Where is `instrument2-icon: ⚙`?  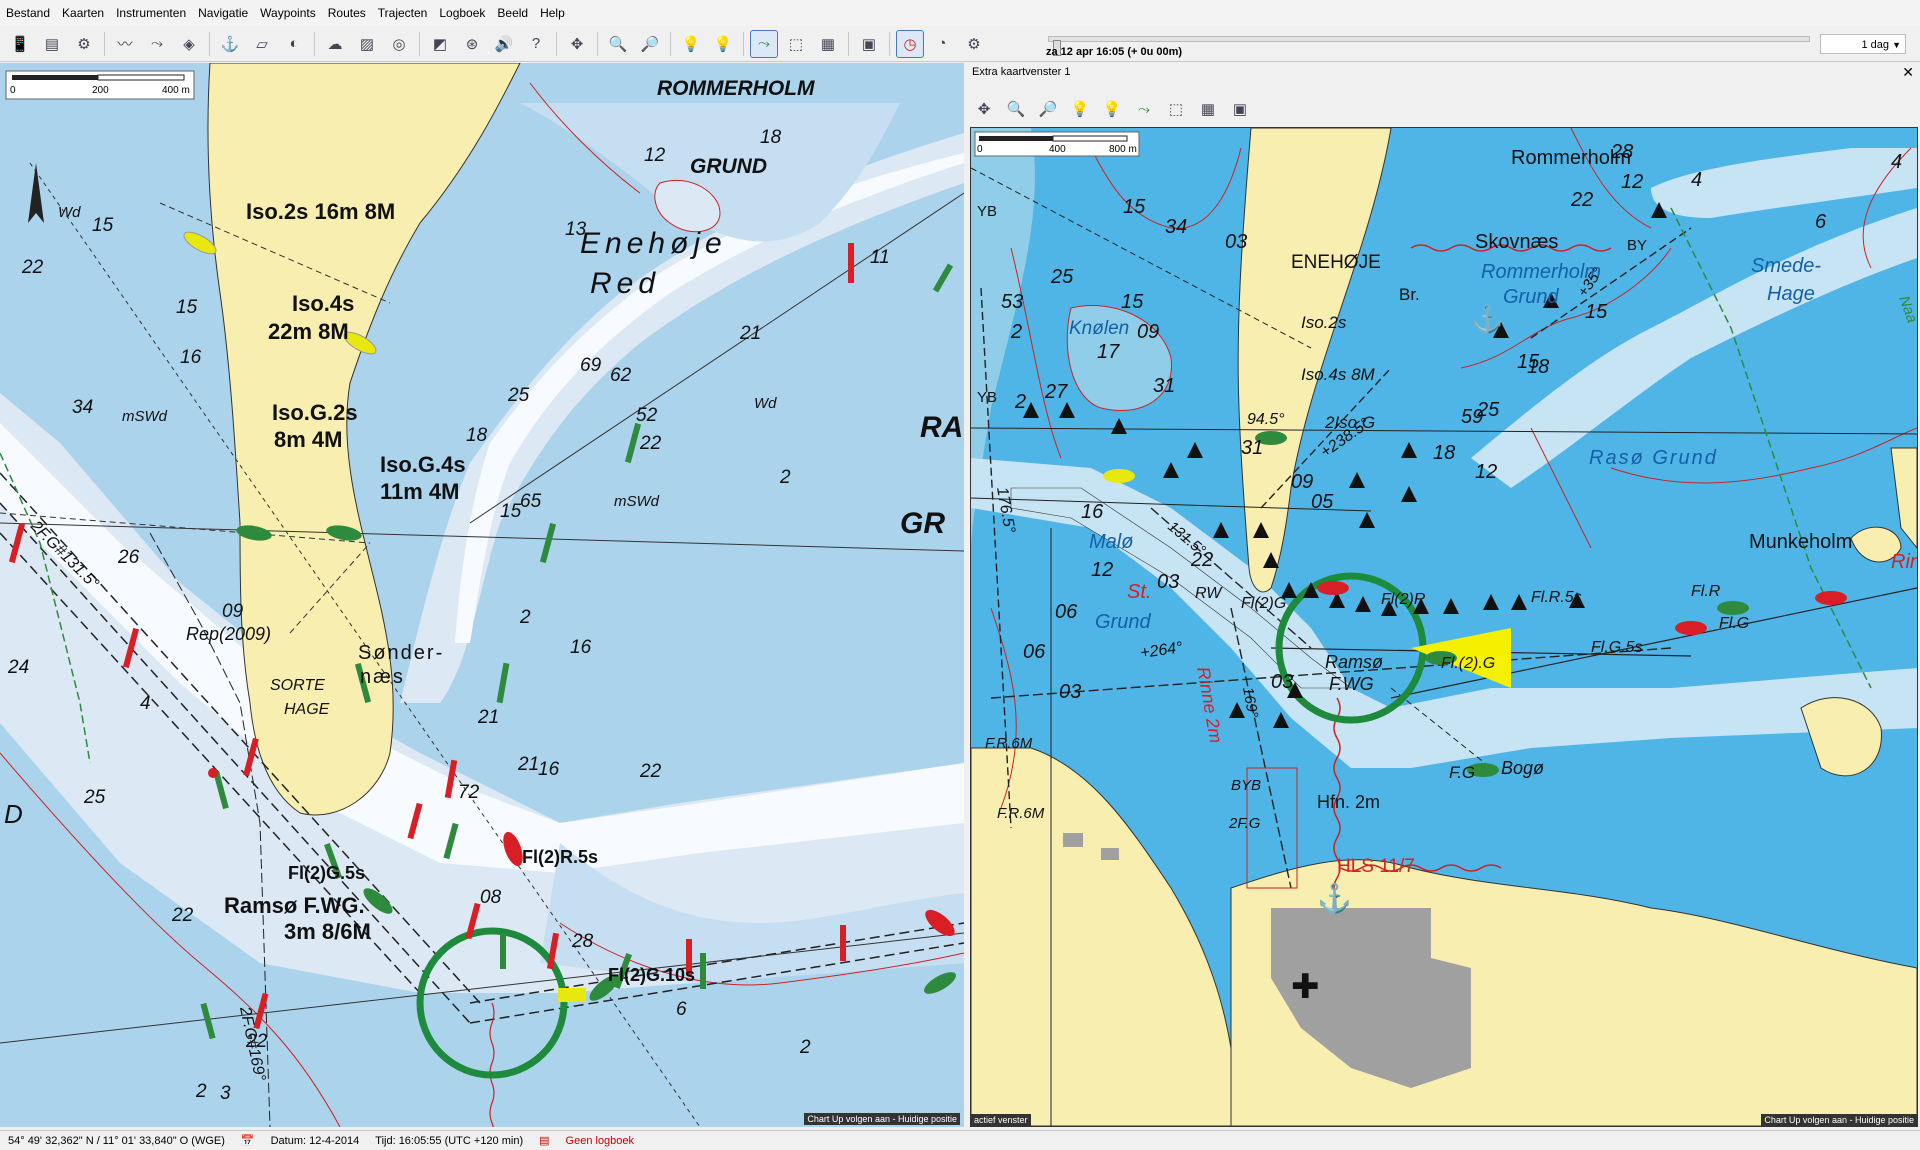 instrument2-icon: ⚙ is located at coordinates (84, 44).